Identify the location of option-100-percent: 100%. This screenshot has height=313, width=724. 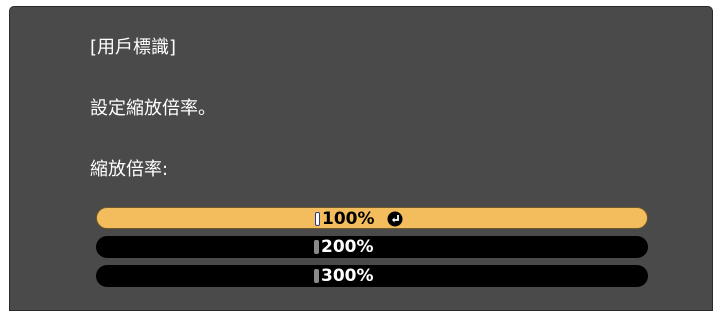
(372, 218).